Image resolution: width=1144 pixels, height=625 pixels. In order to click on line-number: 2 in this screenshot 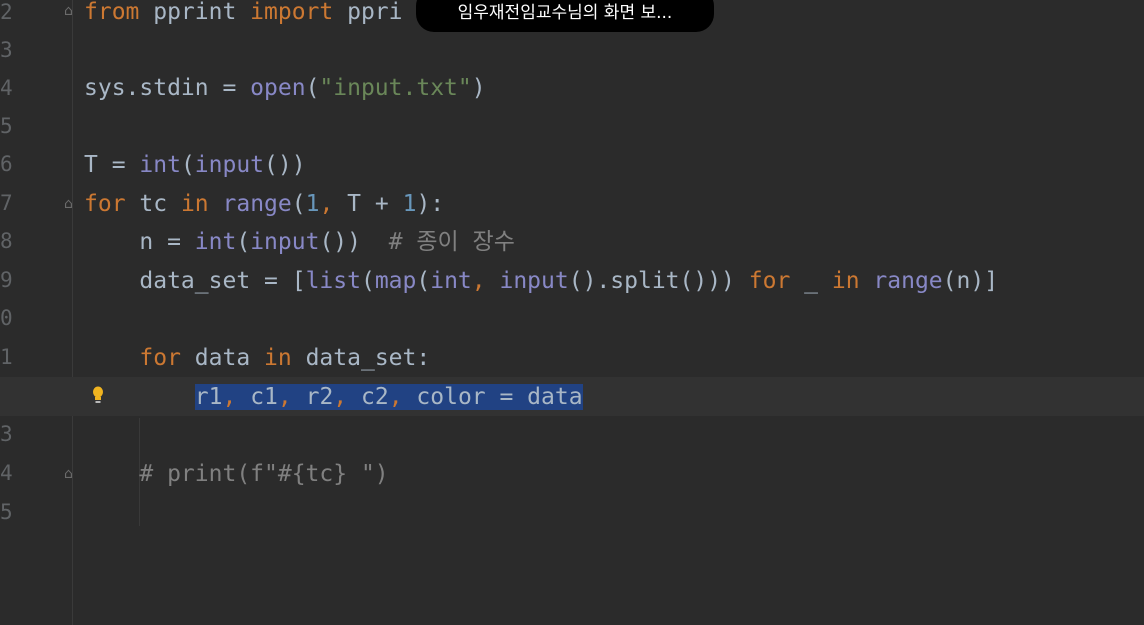, I will do `click(6, 12)`.